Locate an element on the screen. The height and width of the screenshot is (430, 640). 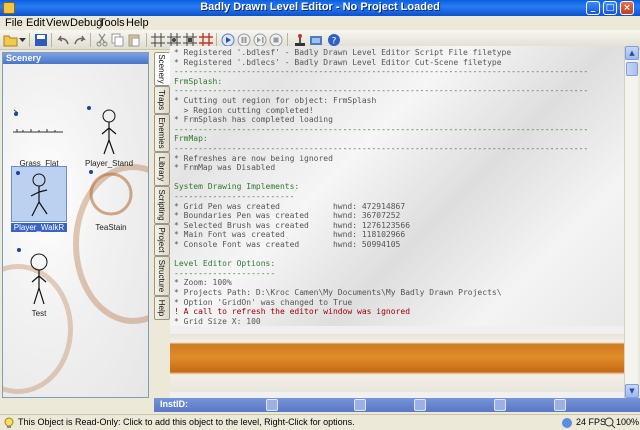
tab-scripting: Scripting is located at coordinates (162, 205).